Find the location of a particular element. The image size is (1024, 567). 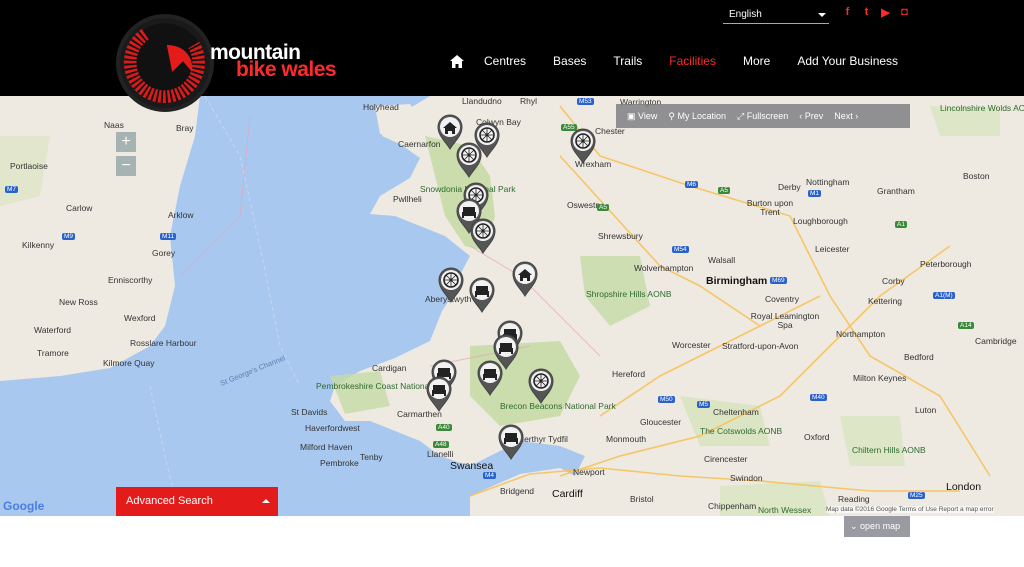

map-marker-home is located at coordinates (525, 279).